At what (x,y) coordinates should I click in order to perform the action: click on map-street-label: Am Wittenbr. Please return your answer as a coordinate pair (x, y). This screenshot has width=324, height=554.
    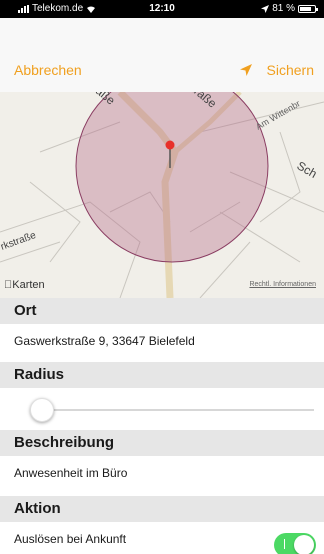
    Looking at the image, I should click on (278, 114).